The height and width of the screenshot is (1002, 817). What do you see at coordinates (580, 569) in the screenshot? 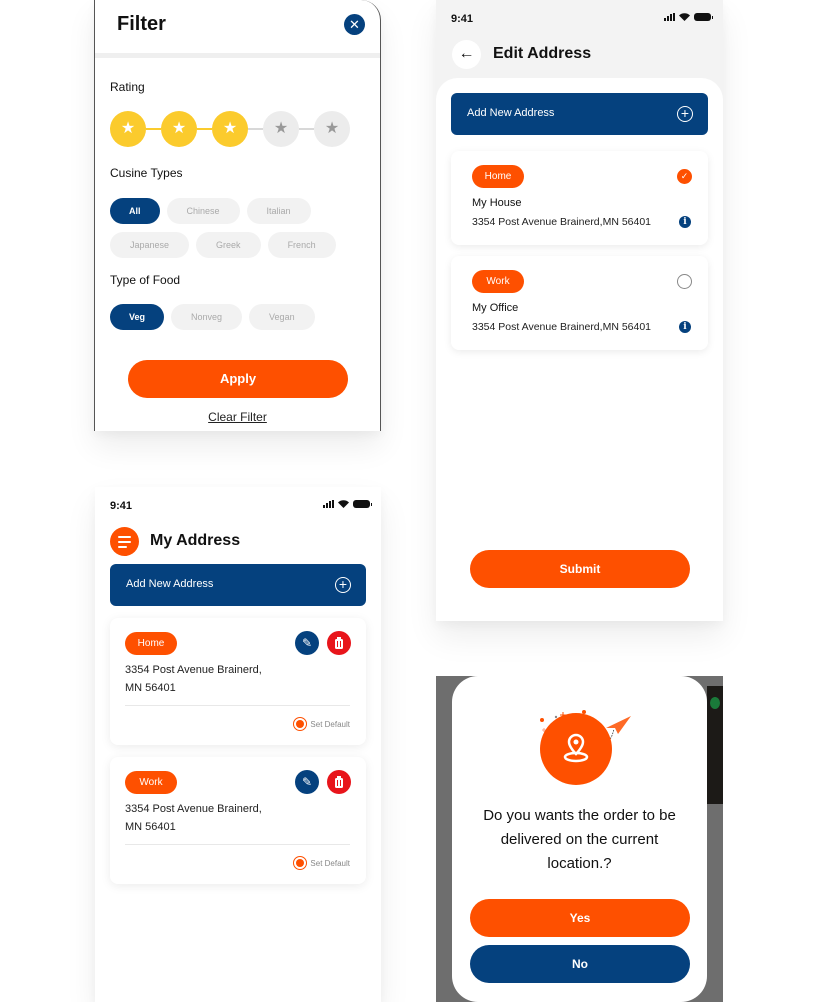
I see `submit-button: Submit` at bounding box center [580, 569].